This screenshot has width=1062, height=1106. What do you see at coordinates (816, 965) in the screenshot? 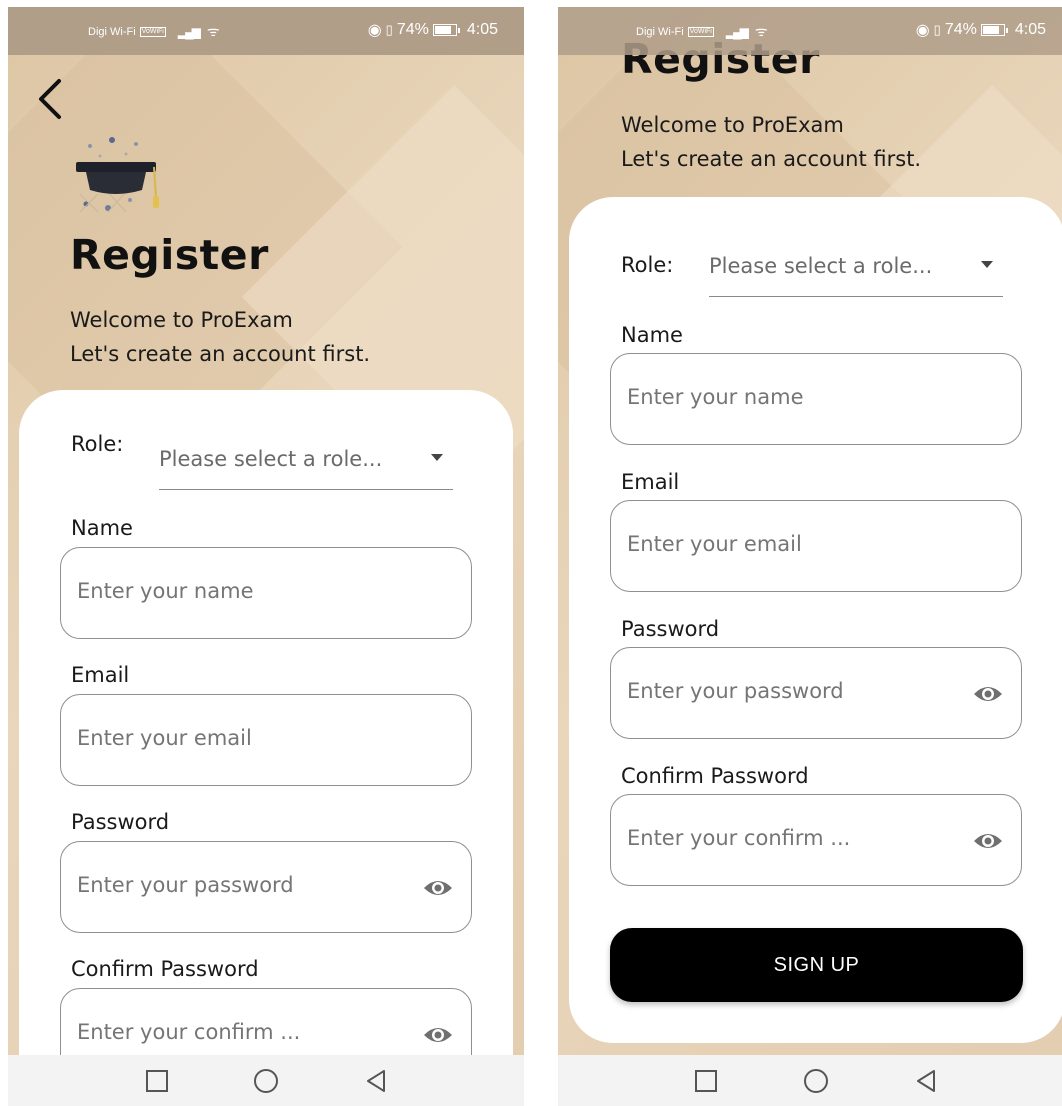
I see `signup-button: SIGN UP` at bounding box center [816, 965].